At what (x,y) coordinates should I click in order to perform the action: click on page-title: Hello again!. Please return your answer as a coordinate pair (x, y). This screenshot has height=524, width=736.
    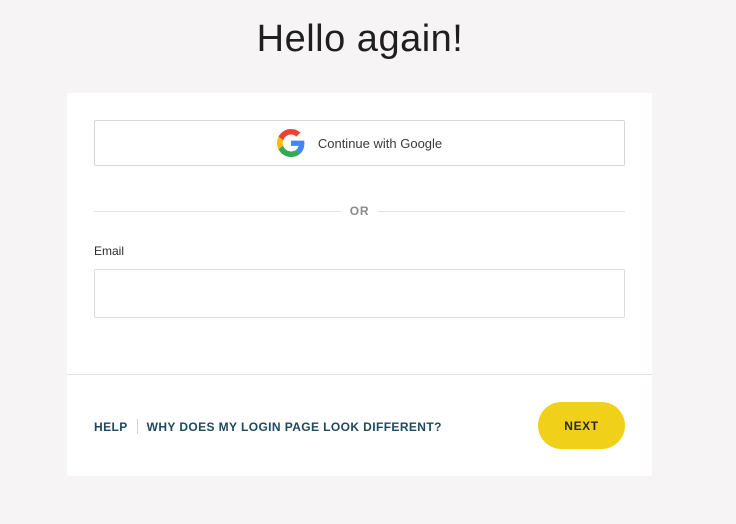
    Looking at the image, I should click on (360, 39).